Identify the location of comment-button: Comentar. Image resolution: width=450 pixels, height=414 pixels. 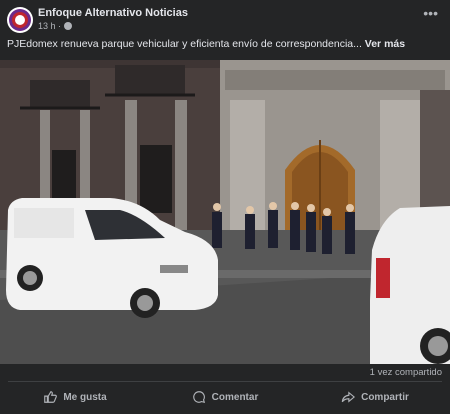
(225, 397).